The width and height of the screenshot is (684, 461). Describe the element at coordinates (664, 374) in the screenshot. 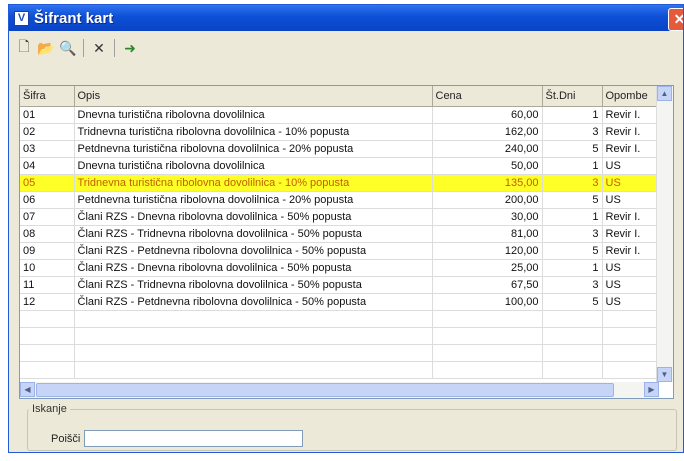

I see `scroll-down-icon: ▼` at that location.